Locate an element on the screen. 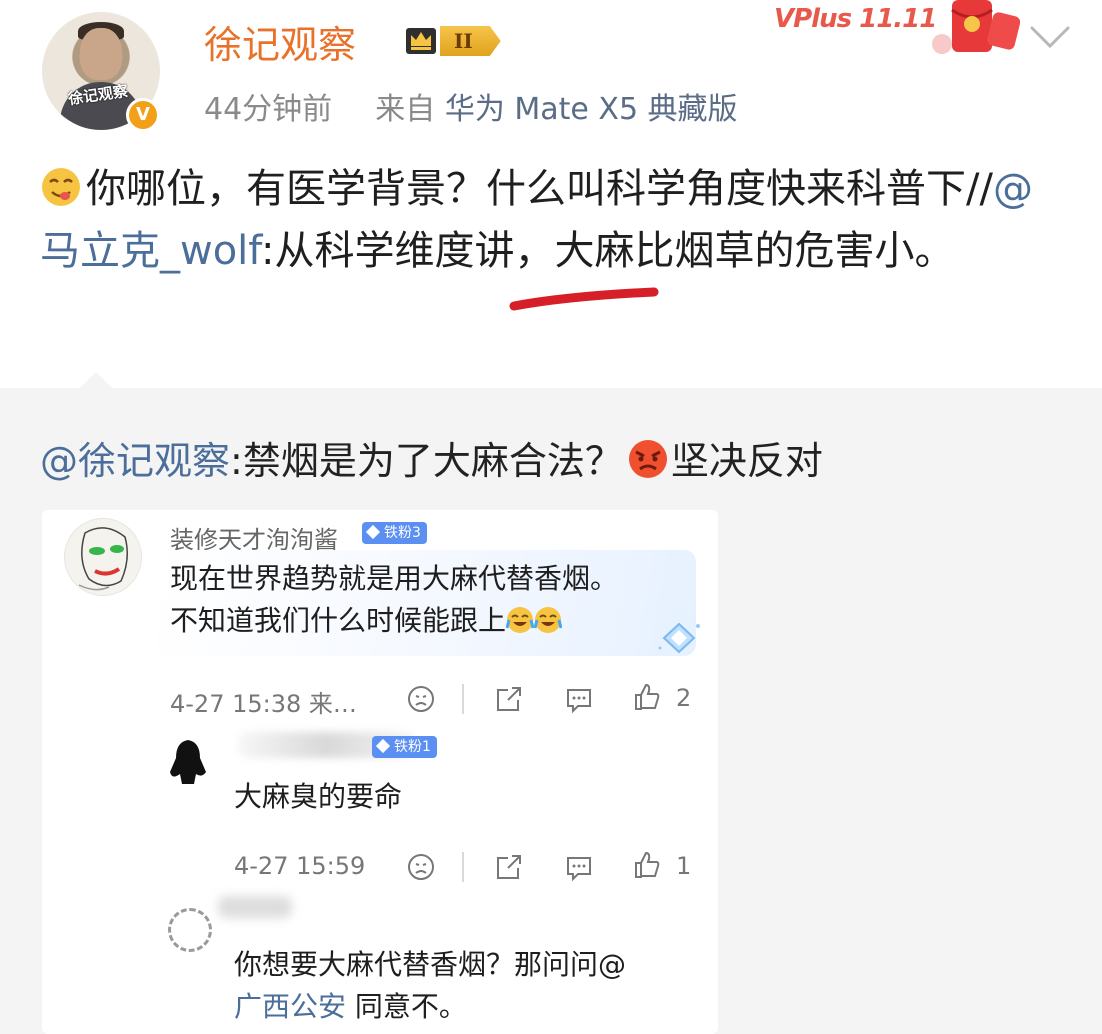 Image resolution: width=1102 pixels, height=1034 pixels. repost-text-1: :禁烟是为了大麻合法？ is located at coordinates (426, 461).